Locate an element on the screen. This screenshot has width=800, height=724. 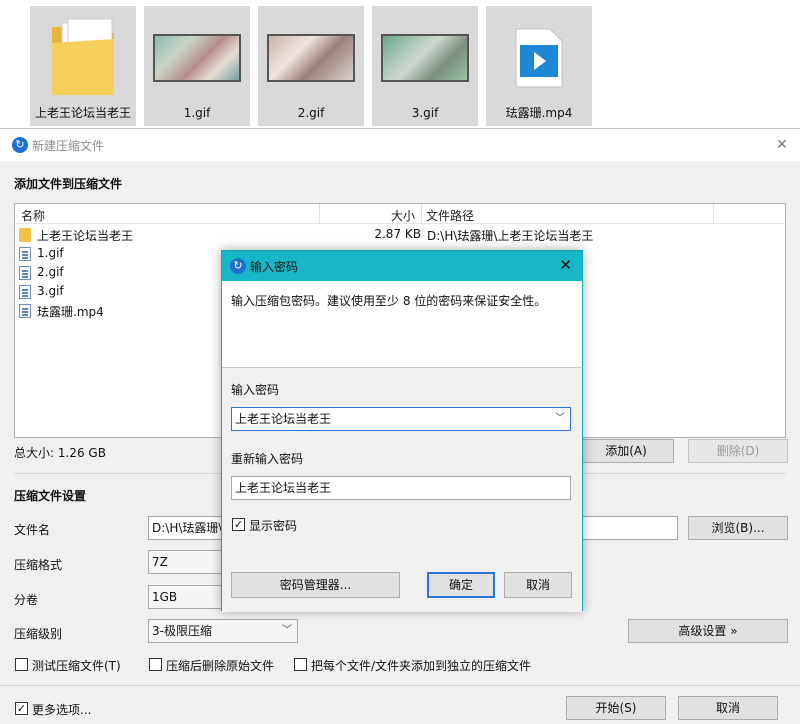
level-value: 3-极限压缩 is located at coordinates (182, 631).